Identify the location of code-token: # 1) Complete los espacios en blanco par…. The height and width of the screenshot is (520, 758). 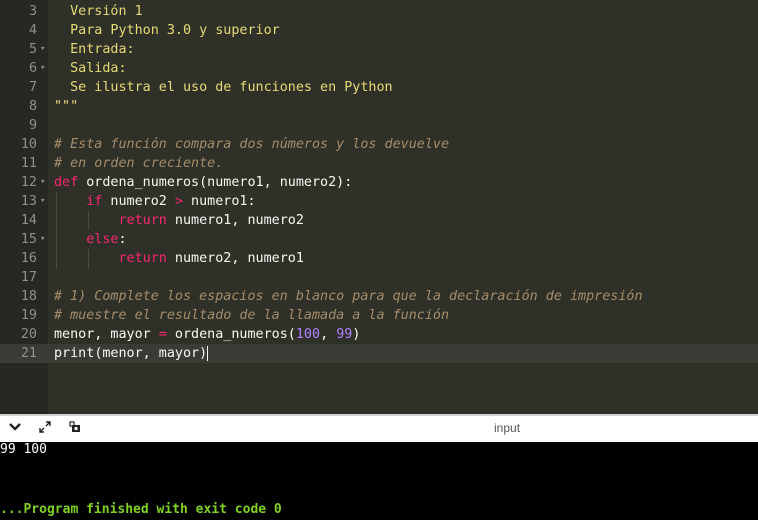
(348, 296).